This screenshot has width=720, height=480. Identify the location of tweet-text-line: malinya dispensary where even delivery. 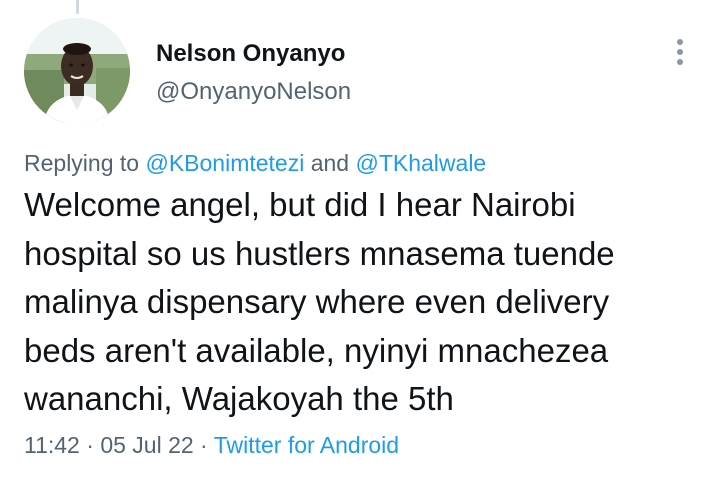
(317, 301).